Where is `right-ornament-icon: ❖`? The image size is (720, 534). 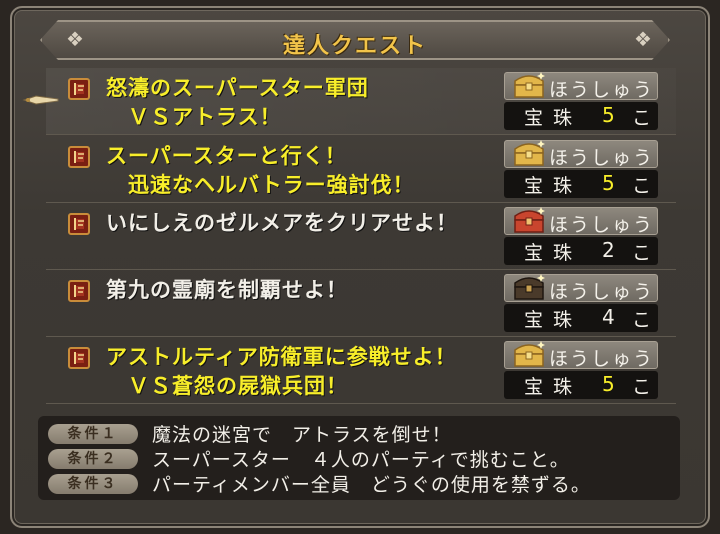
right-ornament-icon: ❖ is located at coordinates (643, 39).